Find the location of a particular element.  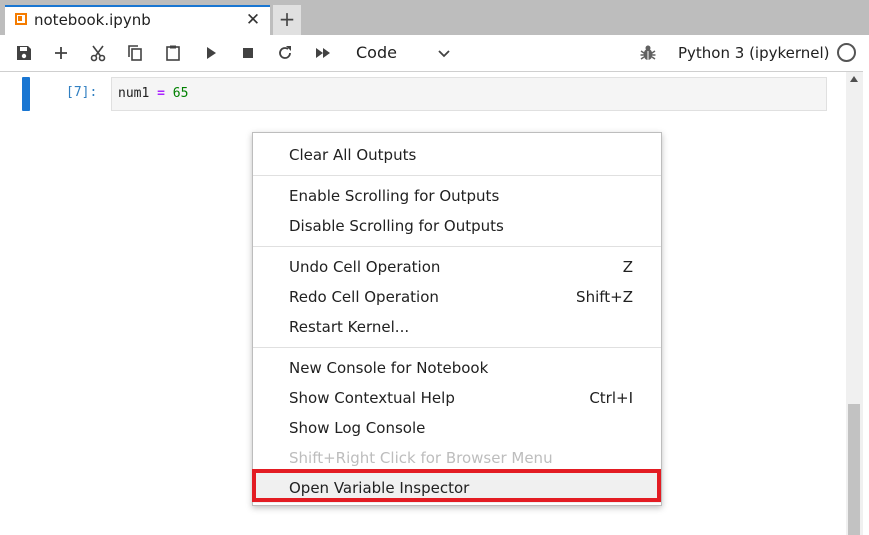

save-icon is located at coordinates (24, 53).